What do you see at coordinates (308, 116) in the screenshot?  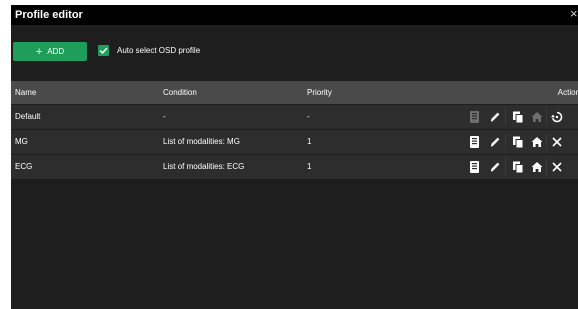 I see `row-priority: -` at bounding box center [308, 116].